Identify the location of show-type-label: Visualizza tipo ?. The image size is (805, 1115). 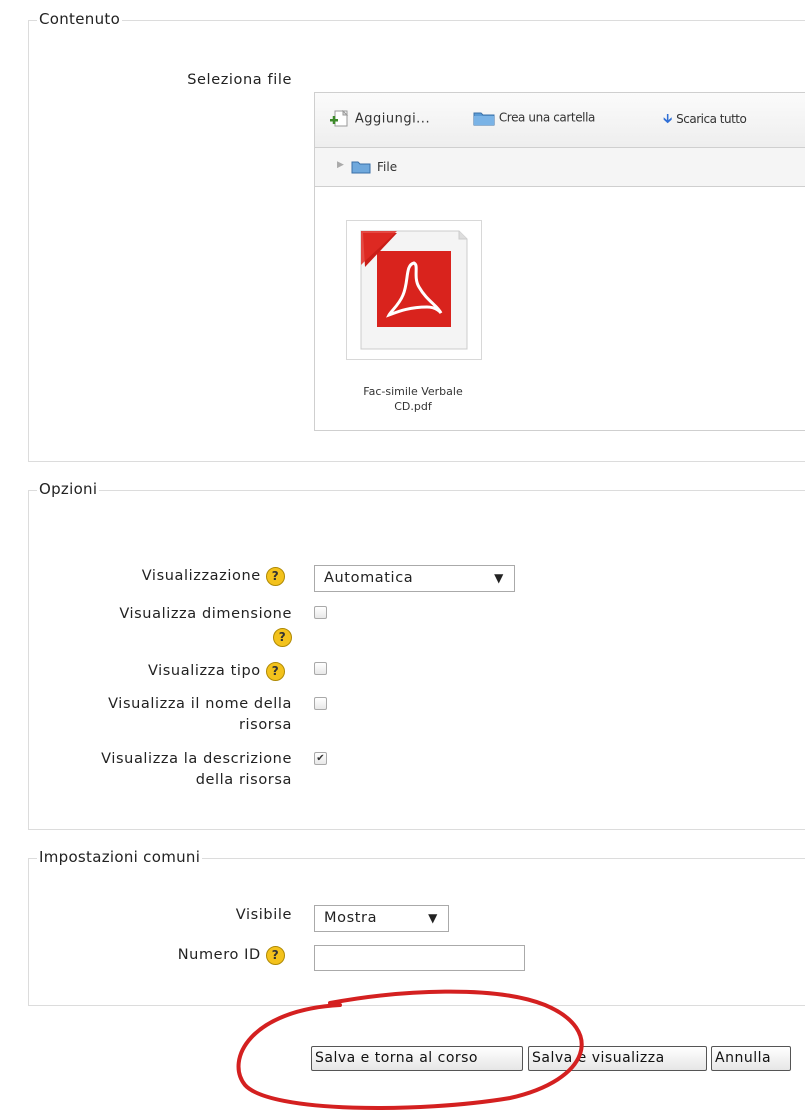
(162, 671).